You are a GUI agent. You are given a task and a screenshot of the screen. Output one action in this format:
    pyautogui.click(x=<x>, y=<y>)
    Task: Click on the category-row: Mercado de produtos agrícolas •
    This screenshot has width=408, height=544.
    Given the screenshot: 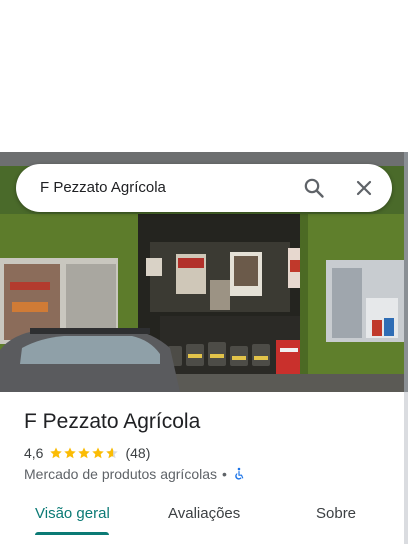 What is the action you would take?
    pyautogui.click(x=135, y=474)
    